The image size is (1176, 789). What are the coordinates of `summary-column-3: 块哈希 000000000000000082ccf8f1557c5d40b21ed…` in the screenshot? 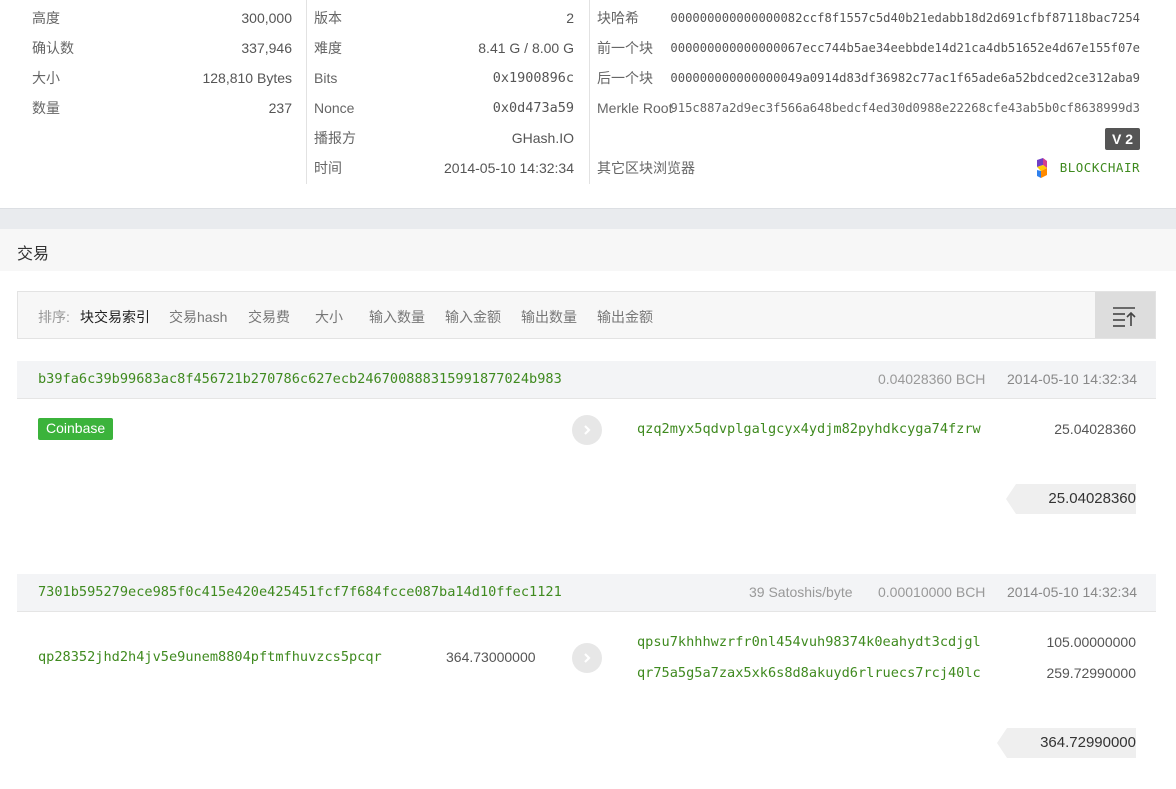 It's located at (868, 90).